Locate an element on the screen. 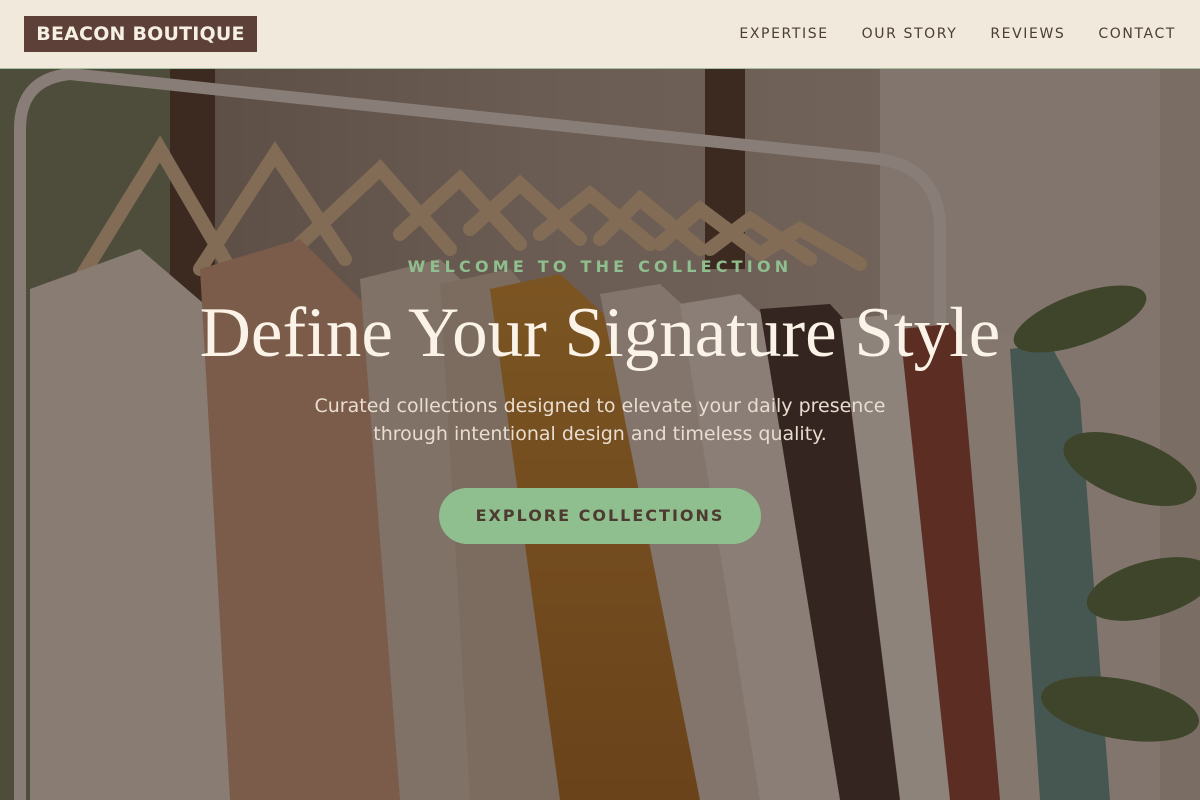 The height and width of the screenshot is (800, 1200). main-nav: EXPERTISE OUR STORY REVIEWS CONTACT is located at coordinates (941, 34).